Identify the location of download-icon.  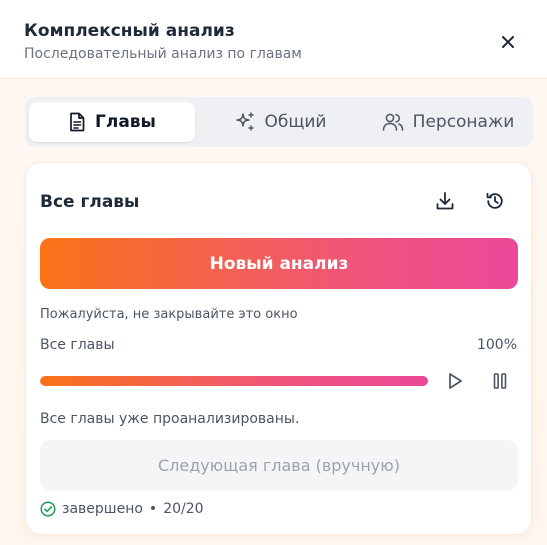
(445, 201).